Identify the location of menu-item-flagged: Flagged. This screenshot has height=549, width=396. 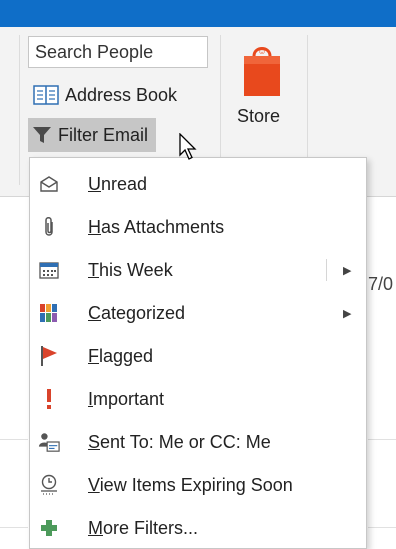
(198, 356).